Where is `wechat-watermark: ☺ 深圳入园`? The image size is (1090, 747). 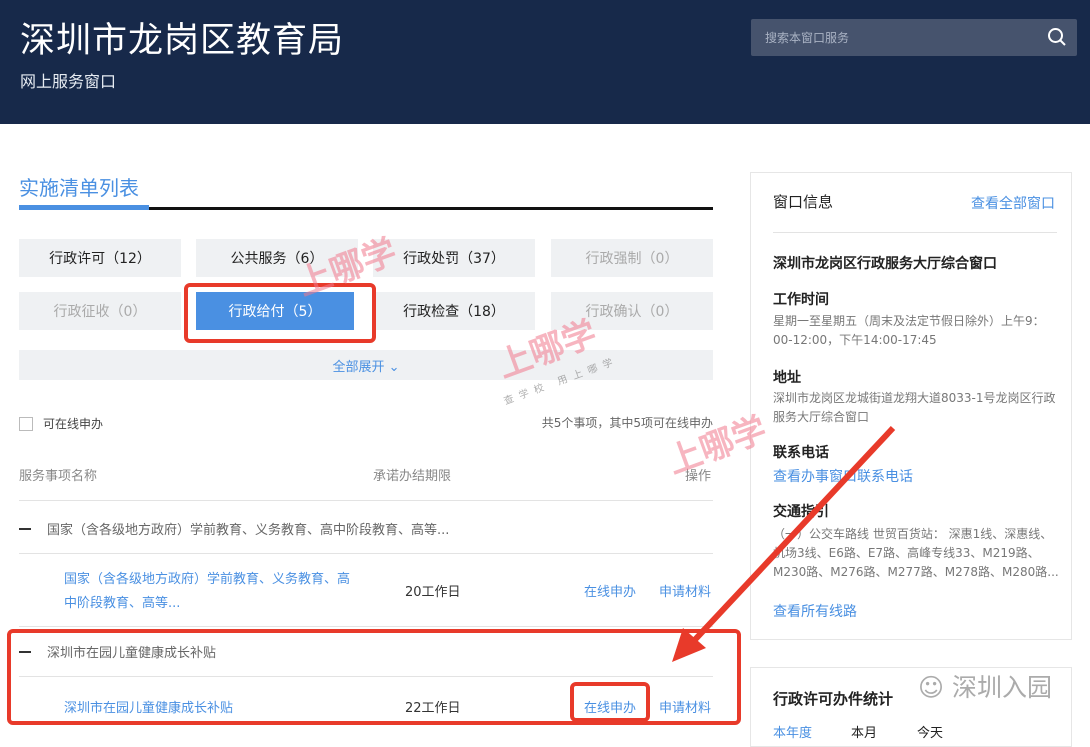 wechat-watermark: ☺ 深圳入园 is located at coordinates (985, 687).